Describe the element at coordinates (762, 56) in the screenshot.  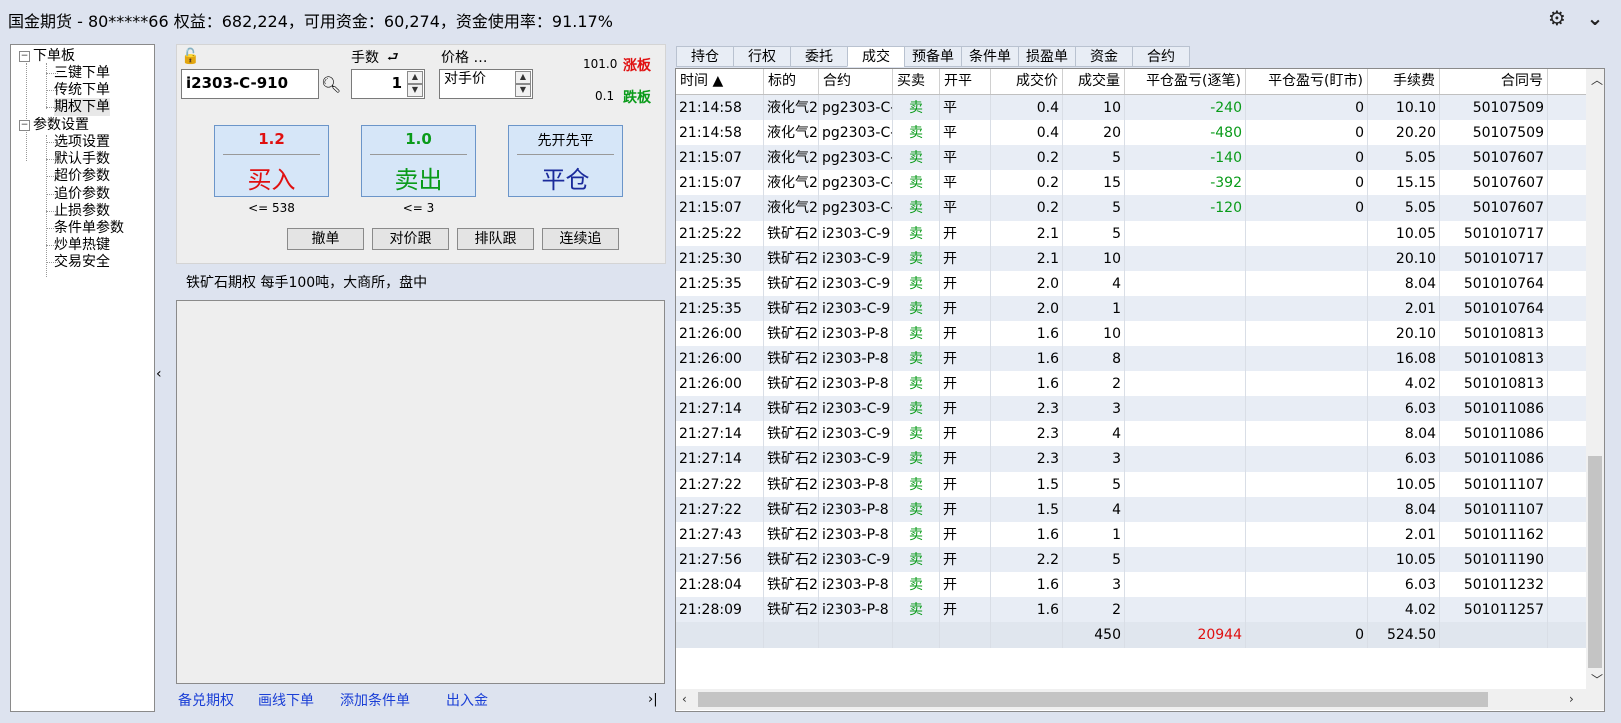
I see `tab-item: 行权` at that location.